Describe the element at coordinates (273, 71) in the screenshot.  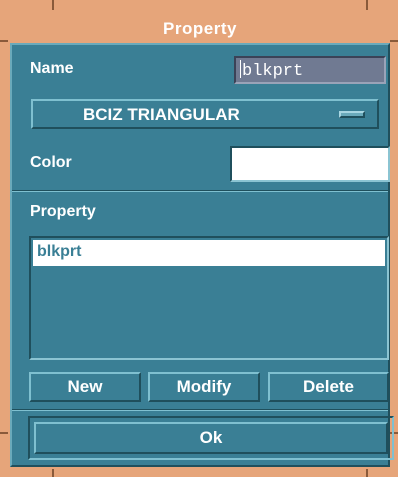
I see `name-input-value: blkprt` at that location.